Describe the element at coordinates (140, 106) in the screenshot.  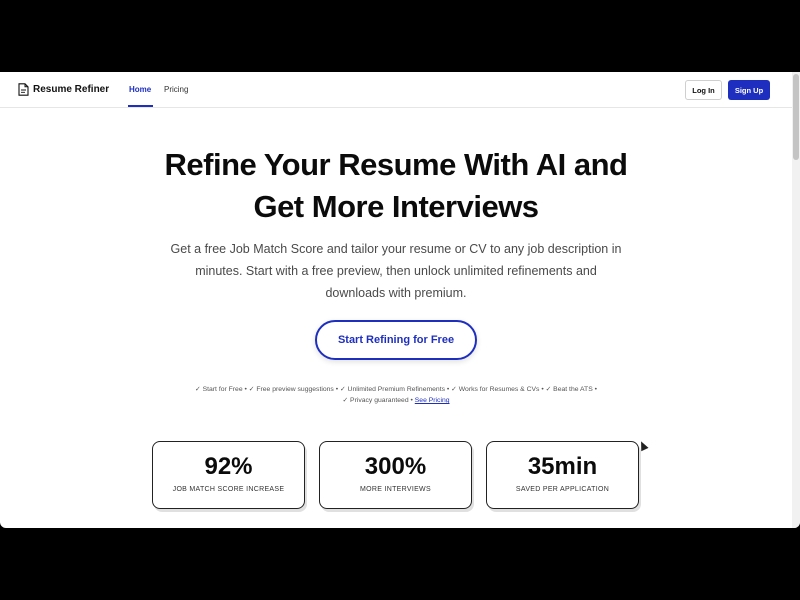
I see `active-tab-indicator` at that location.